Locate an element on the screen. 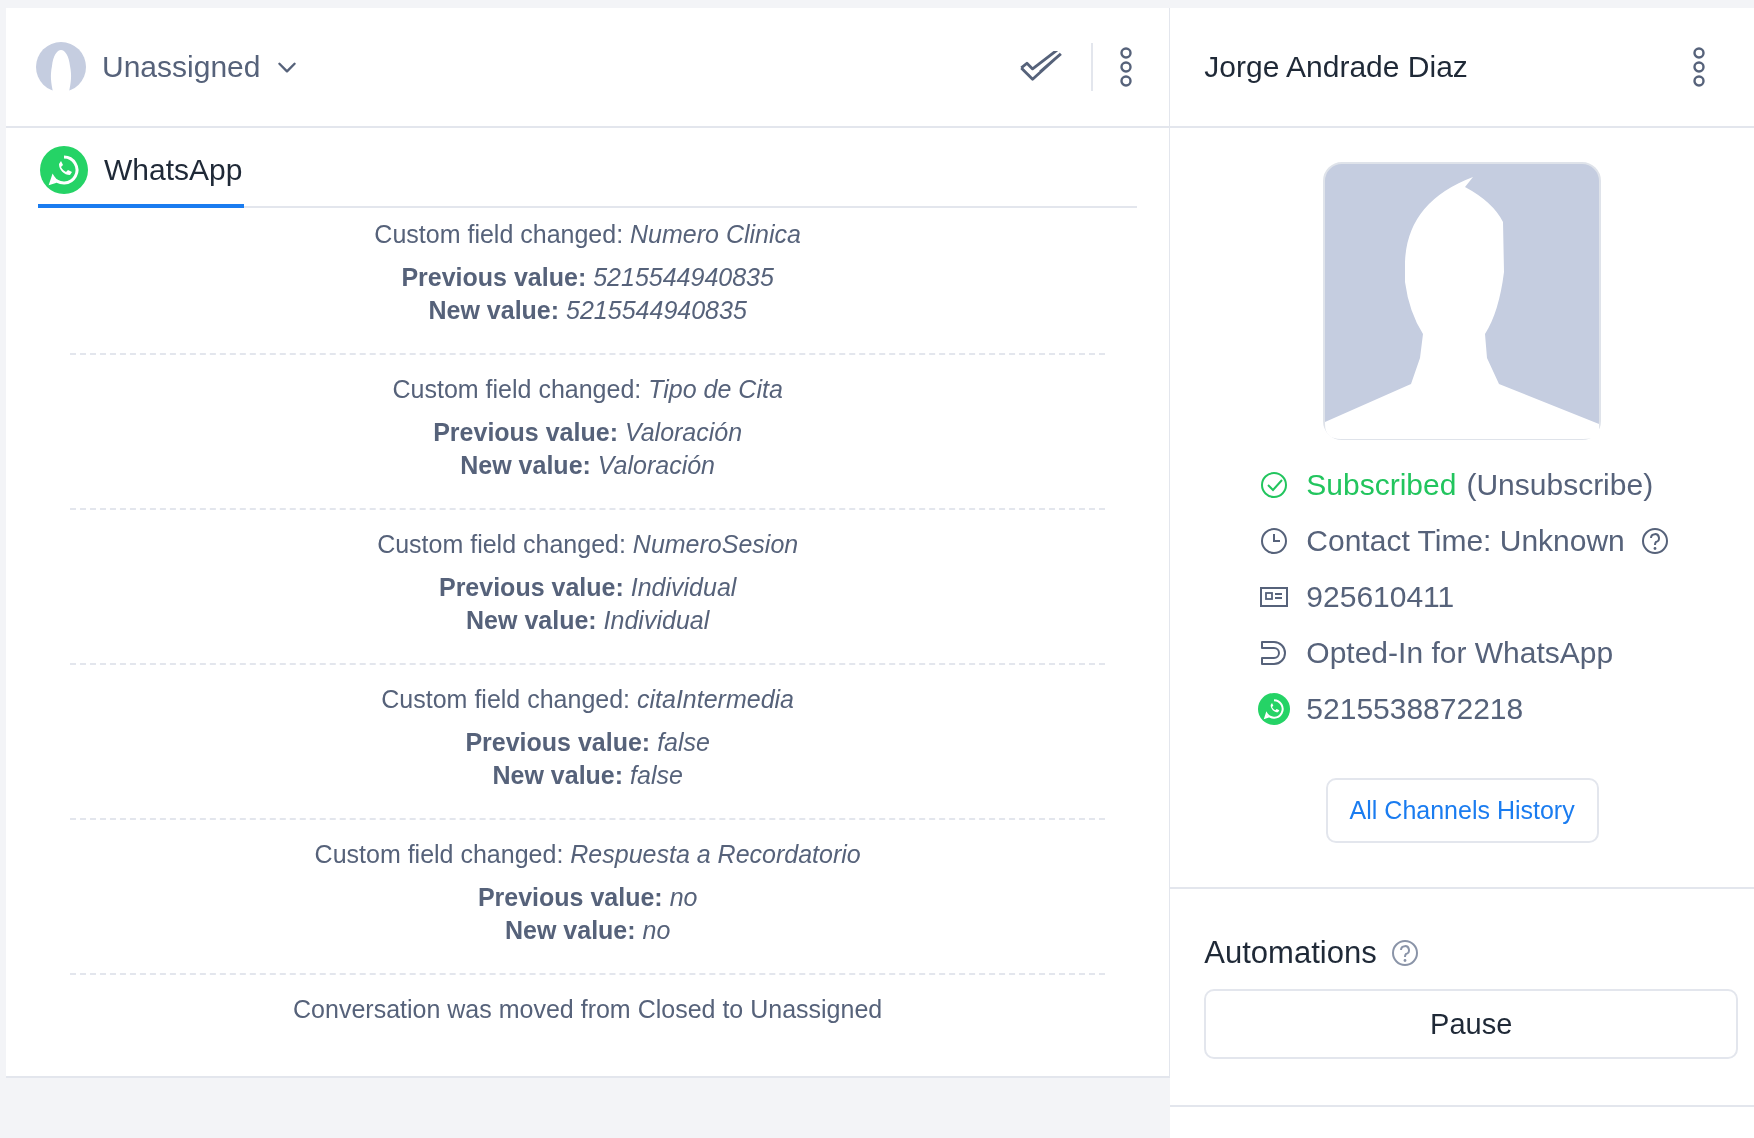 The image size is (1754, 1138). contact-detail: Contact Time: Unknown is located at coordinates (1465, 541).